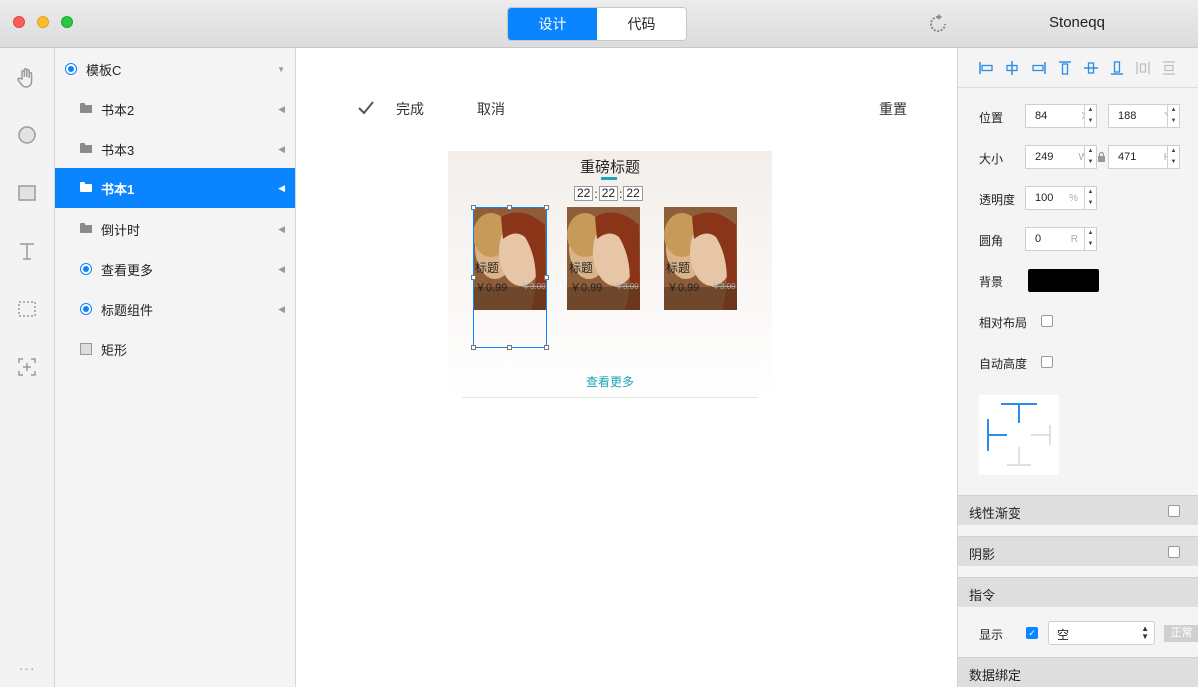  I want to click on timer-hours: 22, so click(584, 193).